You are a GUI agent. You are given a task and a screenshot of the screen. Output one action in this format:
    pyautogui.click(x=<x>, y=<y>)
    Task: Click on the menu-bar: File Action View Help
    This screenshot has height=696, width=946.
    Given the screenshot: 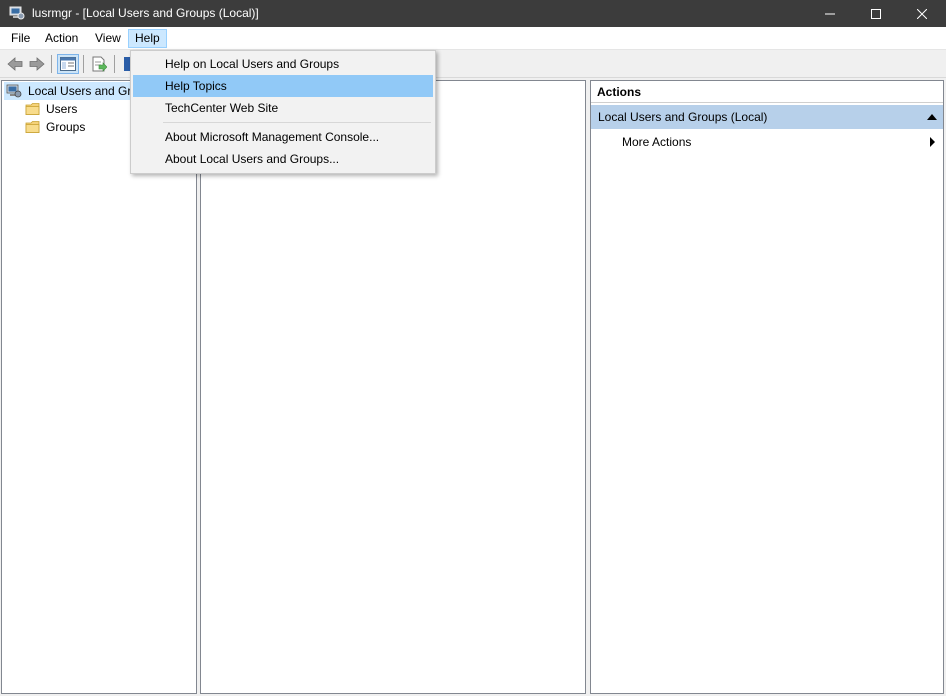 What is the action you would take?
    pyautogui.click(x=473, y=38)
    